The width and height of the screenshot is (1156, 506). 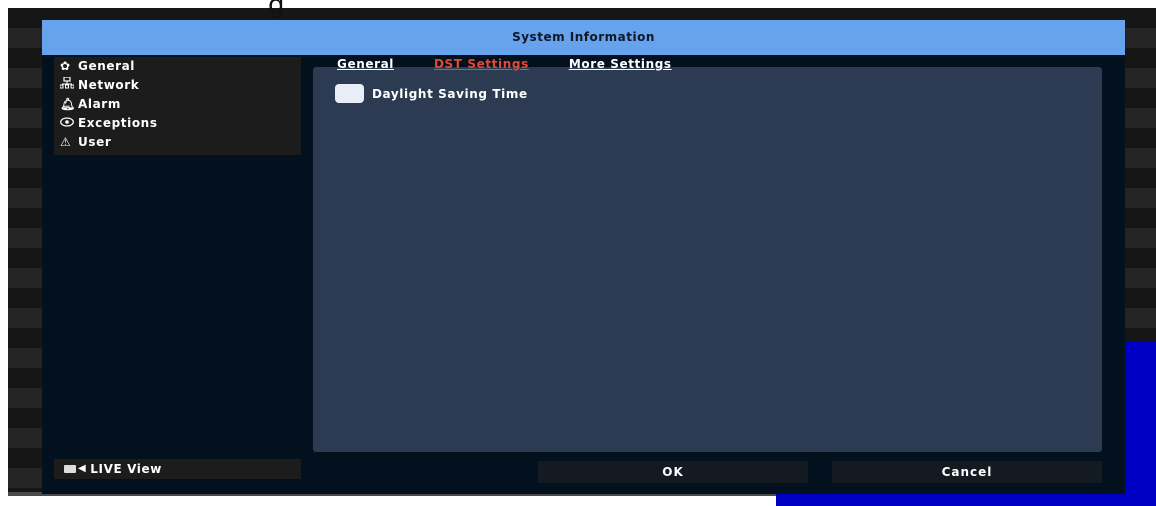 What do you see at coordinates (388, 501) in the screenshot?
I see `desktop-white-strip` at bounding box center [388, 501].